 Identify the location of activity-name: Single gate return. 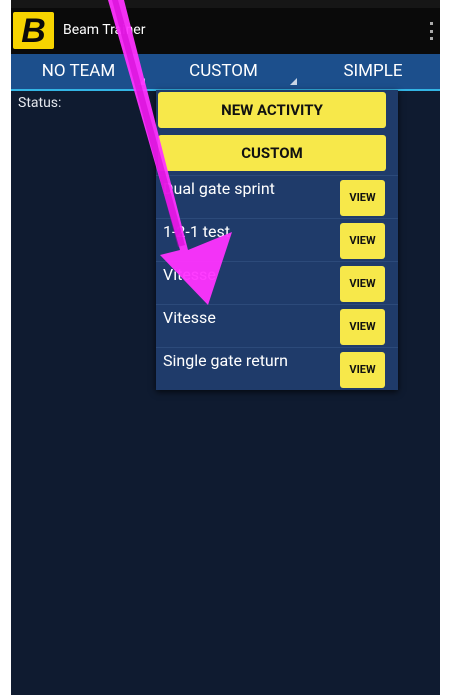
(225, 360).